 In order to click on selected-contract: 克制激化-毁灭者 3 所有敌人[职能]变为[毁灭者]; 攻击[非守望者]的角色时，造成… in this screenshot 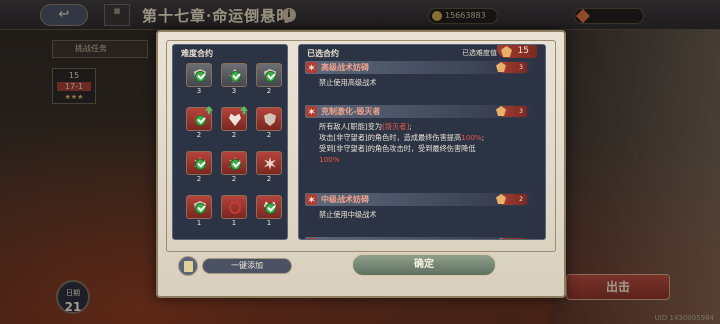, I will do `click(423, 135)`.